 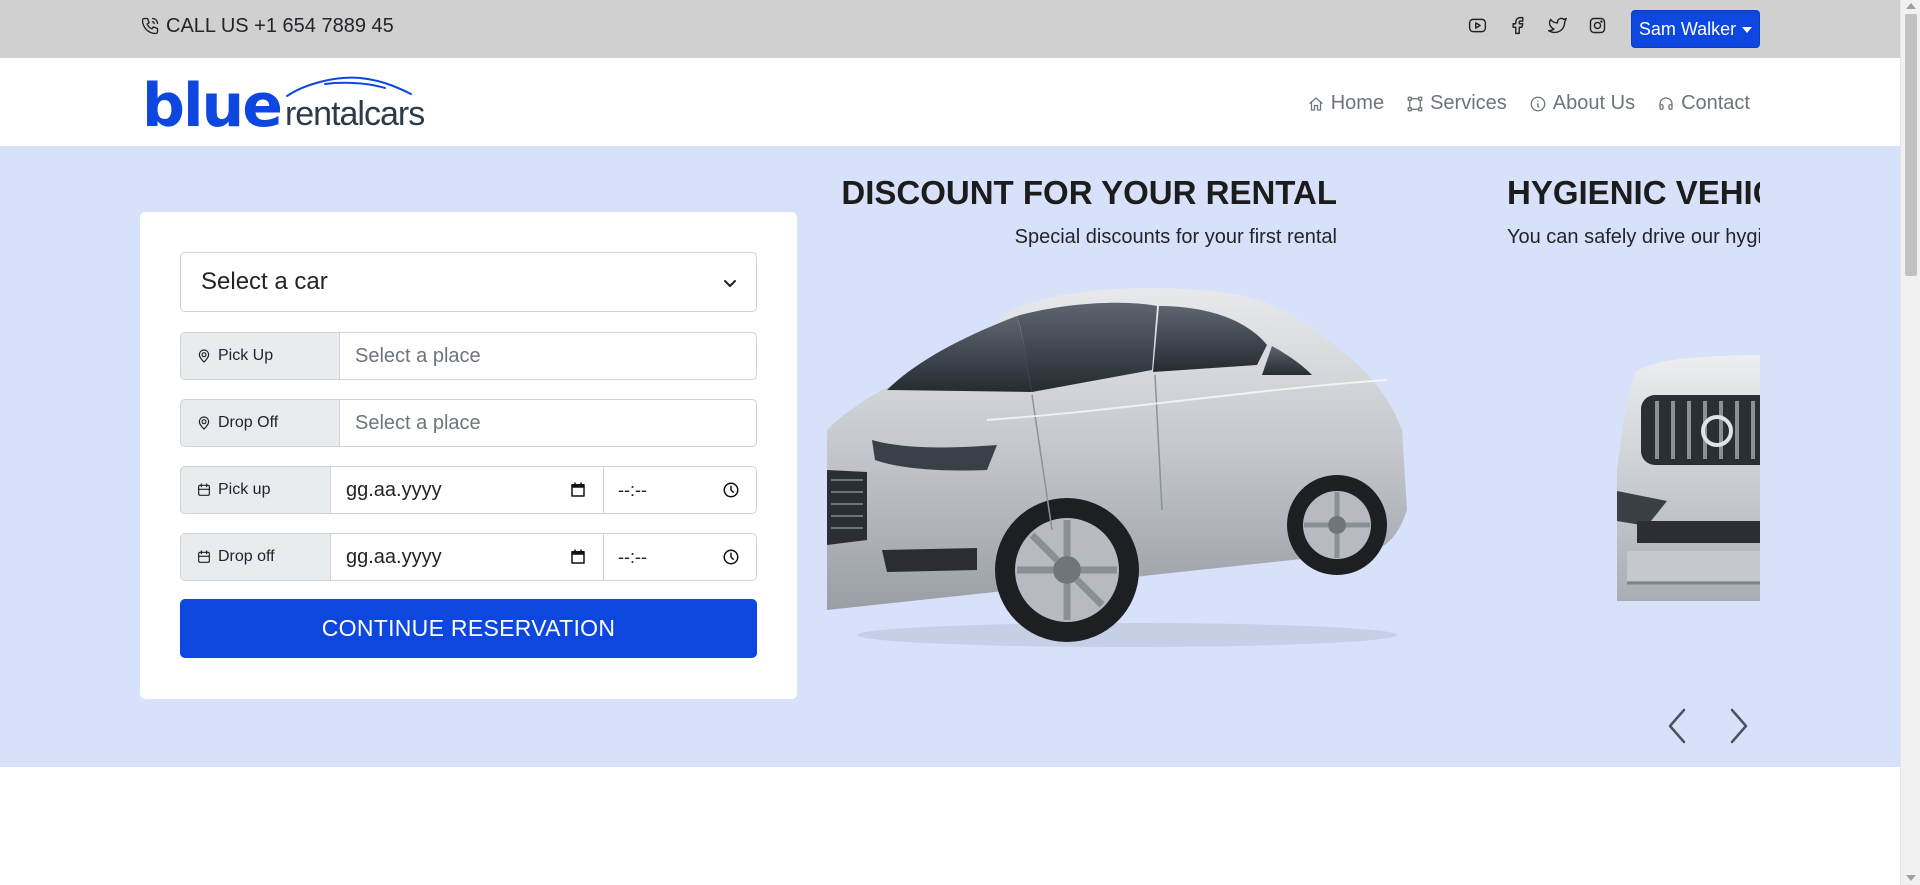 What do you see at coordinates (1316, 103) in the screenshot?
I see `home-icon` at bounding box center [1316, 103].